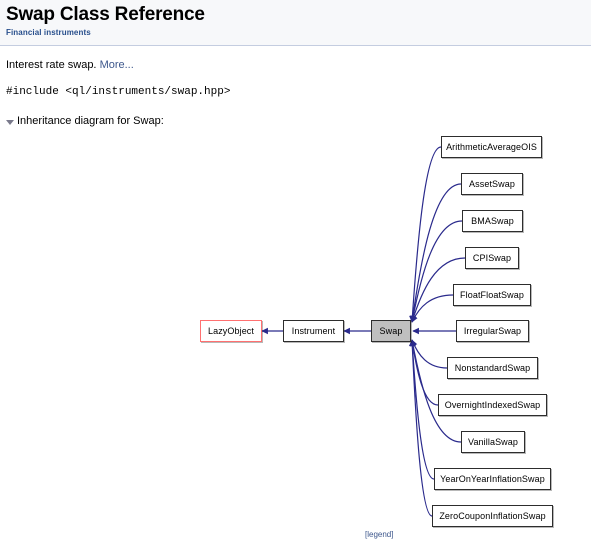 This screenshot has height=554, width=591. I want to click on diagram-node-arithmeticaverageois: ArithmeticAverageOIS, so click(491, 147).